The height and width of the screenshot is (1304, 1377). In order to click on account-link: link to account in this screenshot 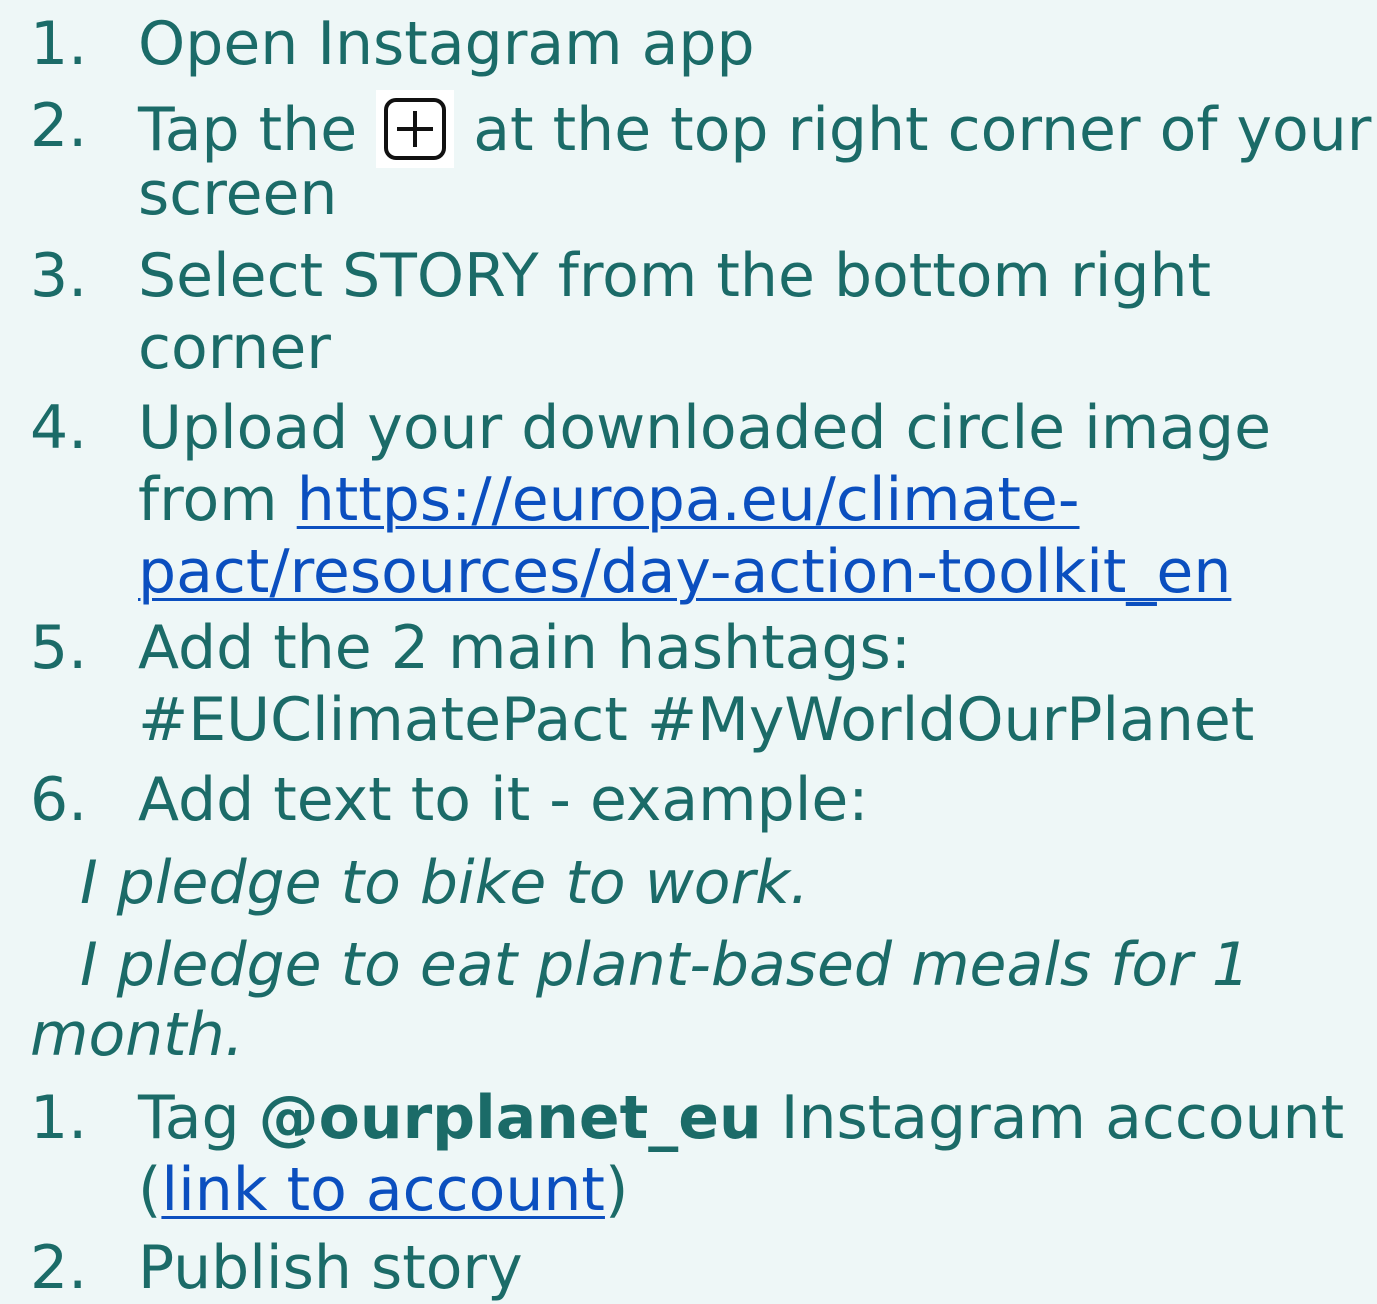, I will do `click(383, 1190)`.